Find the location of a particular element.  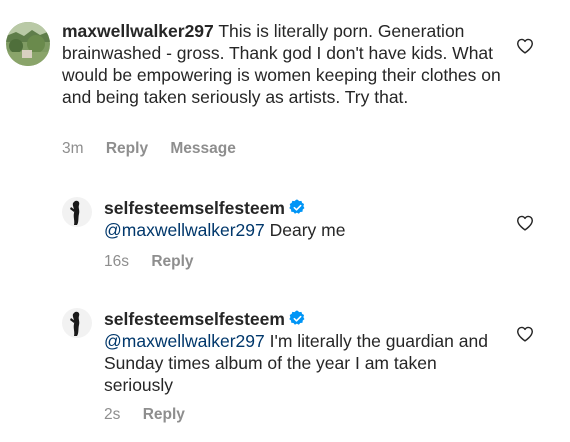

comment-meta: 3m Reply Message is located at coordinates (158, 149).